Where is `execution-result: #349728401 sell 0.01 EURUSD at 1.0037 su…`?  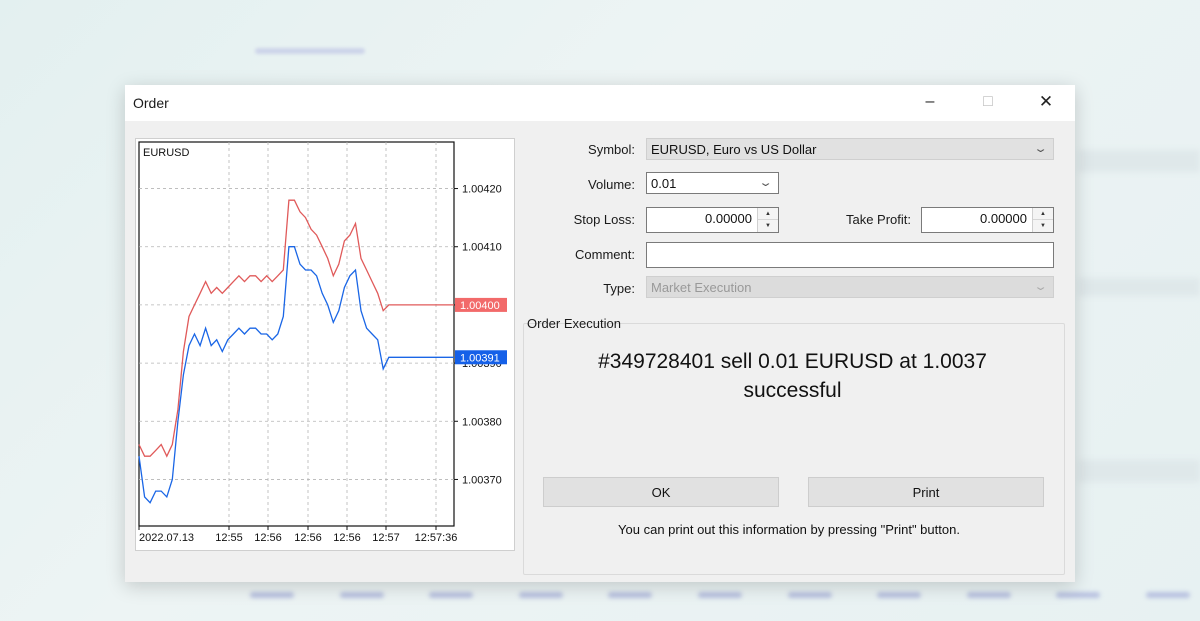
execution-result: #349728401 sell 0.01 EURUSD at 1.0037 su… is located at coordinates (792, 376).